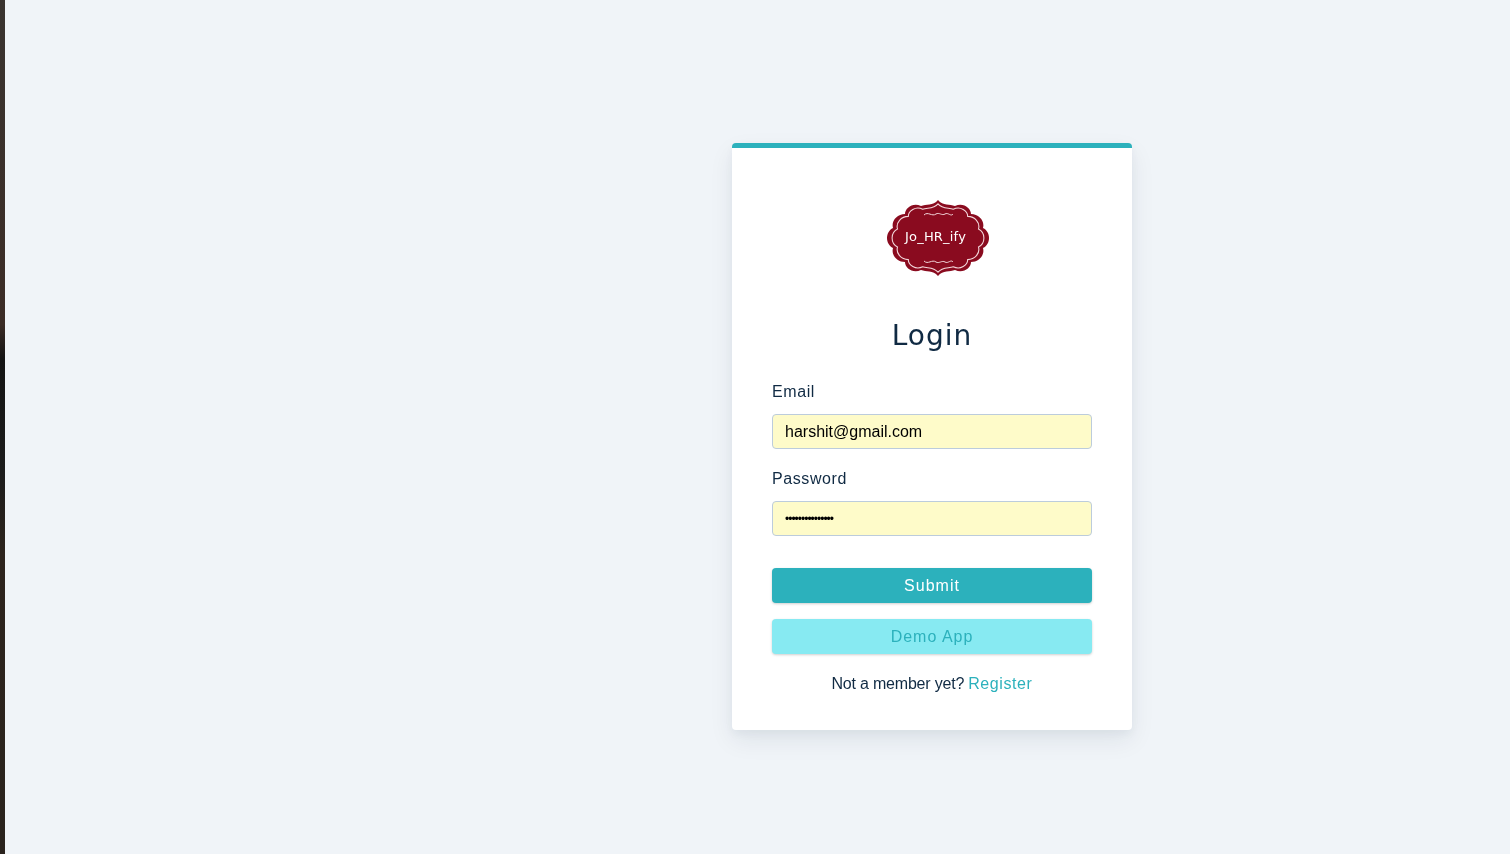  I want to click on demo-button: Demo App, so click(932, 636).